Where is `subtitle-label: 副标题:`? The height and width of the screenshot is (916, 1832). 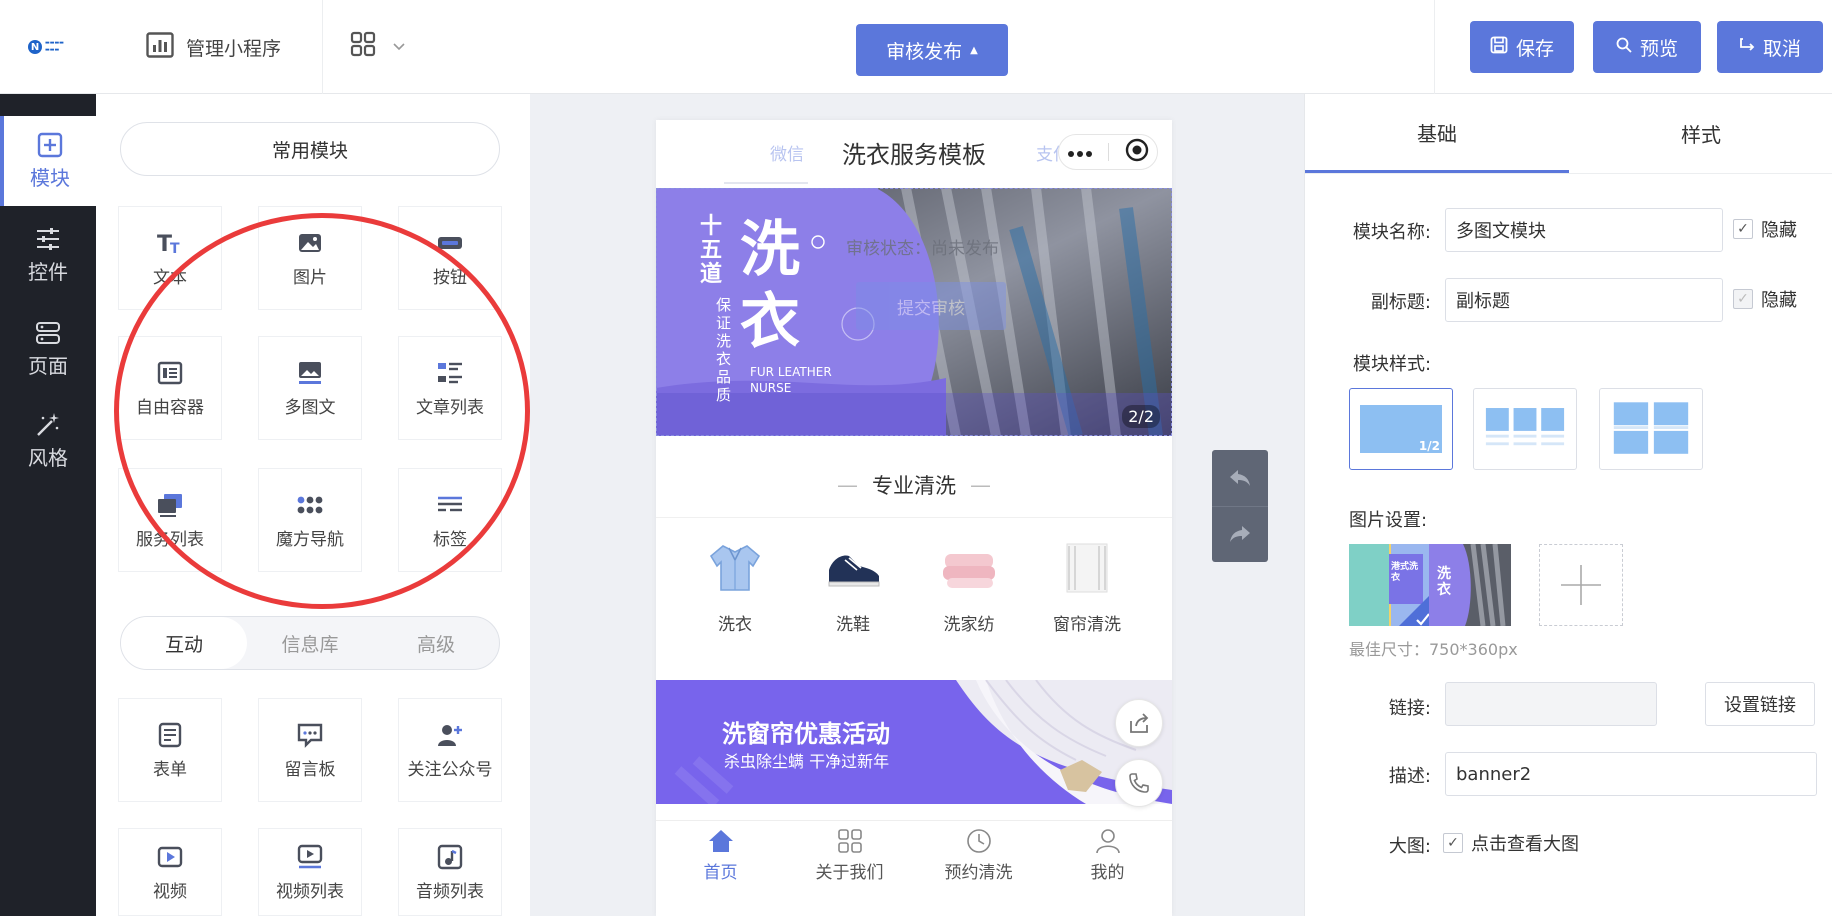 subtitle-label: 副标题: is located at coordinates (1400, 302).